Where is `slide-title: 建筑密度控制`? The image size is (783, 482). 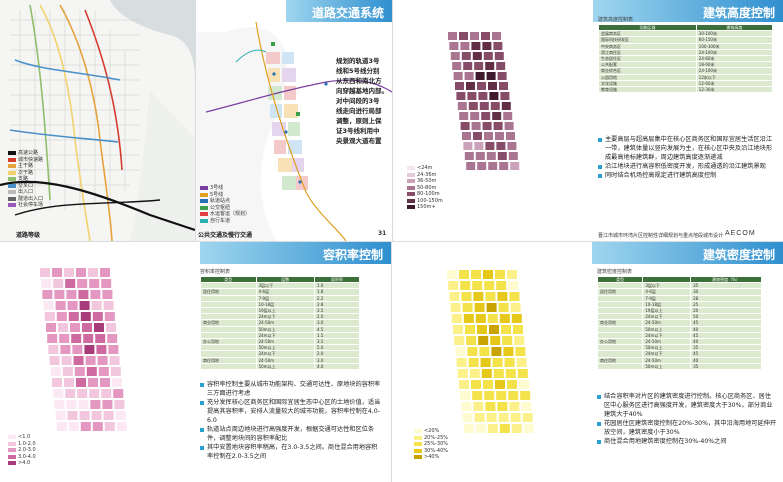 slide-title: 建筑密度控制 is located at coordinates (738, 255).